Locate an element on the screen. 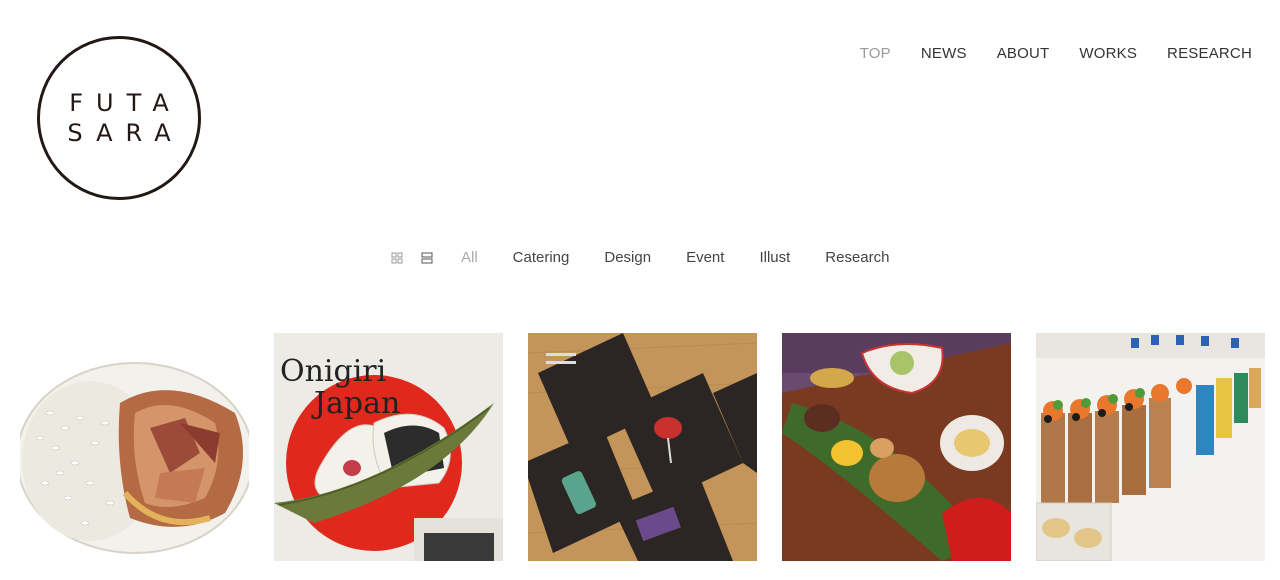  filter-research: Research is located at coordinates (857, 257).